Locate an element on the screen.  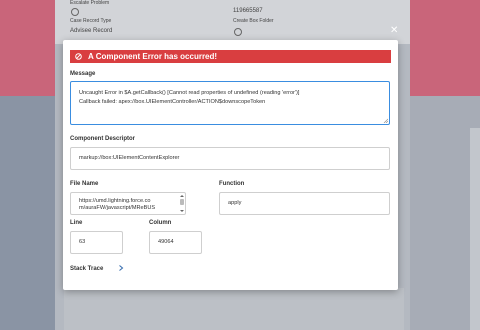
descriptor-field: markup://box:UIElementContentExplorer is located at coordinates (230, 158).